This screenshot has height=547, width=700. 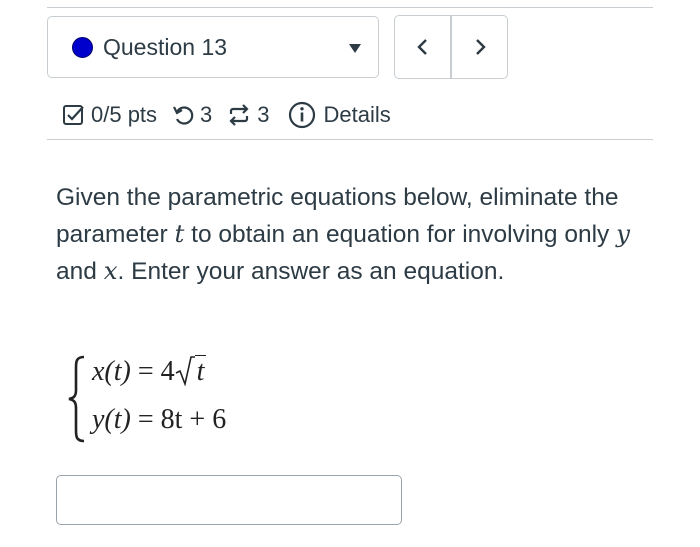 What do you see at coordinates (229, 500) in the screenshot?
I see `answer-input` at bounding box center [229, 500].